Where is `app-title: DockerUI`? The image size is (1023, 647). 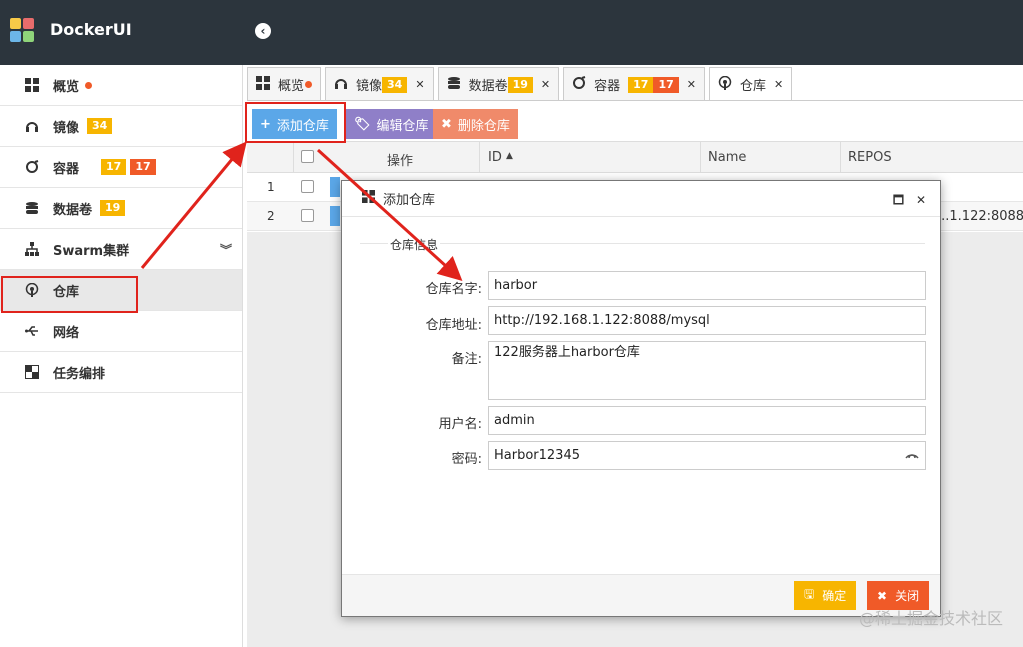
app-title: DockerUI is located at coordinates (91, 29).